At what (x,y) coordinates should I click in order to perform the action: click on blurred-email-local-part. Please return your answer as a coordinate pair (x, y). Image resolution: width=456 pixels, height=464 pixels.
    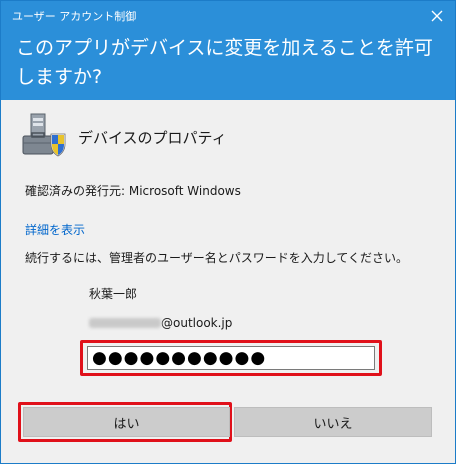
    Looking at the image, I should click on (125, 323).